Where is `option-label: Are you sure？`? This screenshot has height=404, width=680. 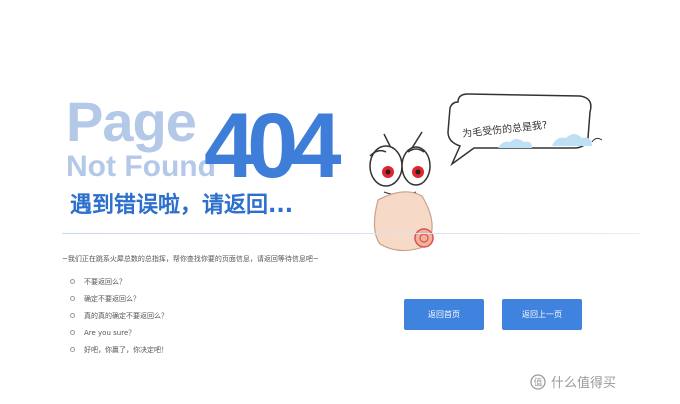
option-label: Are you sure？ is located at coordinates (110, 332).